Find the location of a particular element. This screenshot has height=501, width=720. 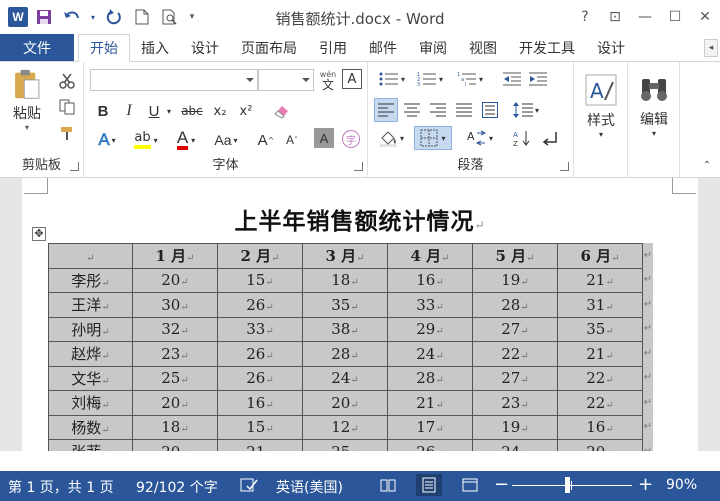

print-preview-button is located at coordinates (170, 17).